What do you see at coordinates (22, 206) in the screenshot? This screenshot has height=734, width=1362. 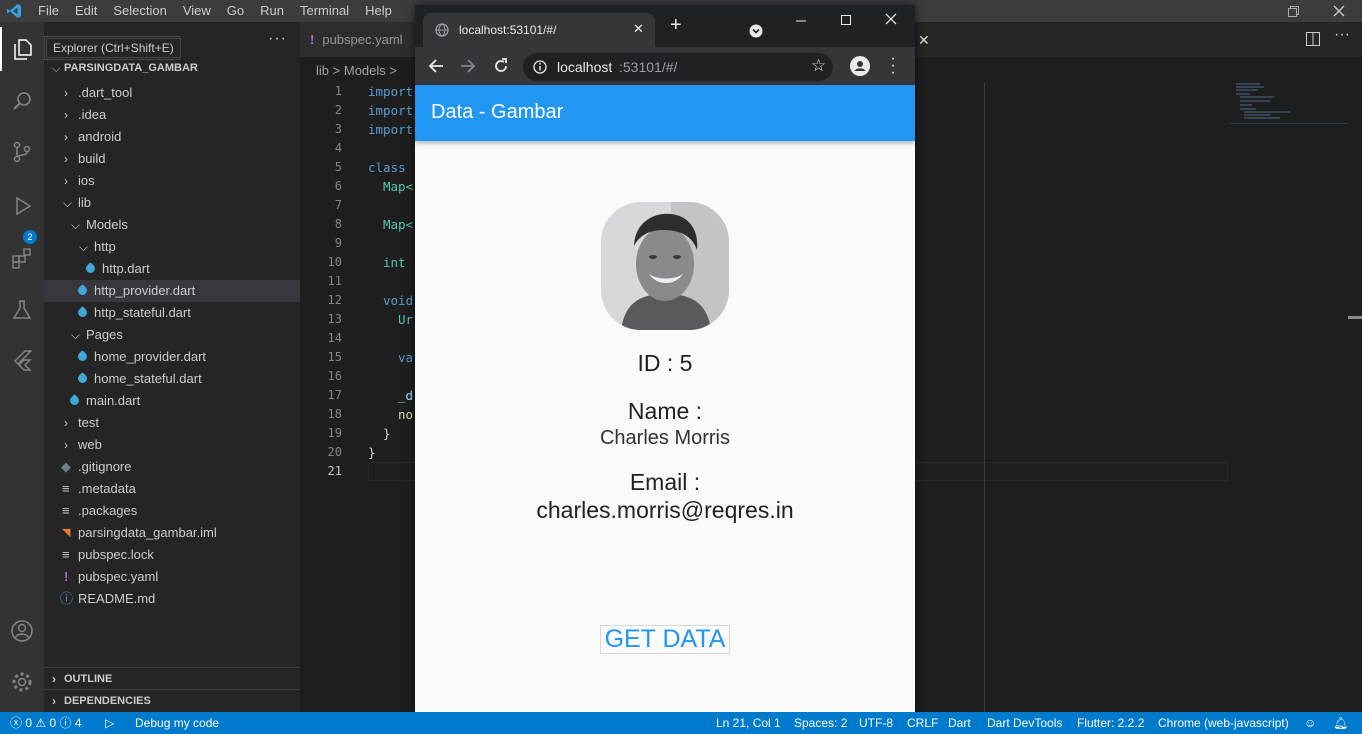 I see `run-debug-icon` at bounding box center [22, 206].